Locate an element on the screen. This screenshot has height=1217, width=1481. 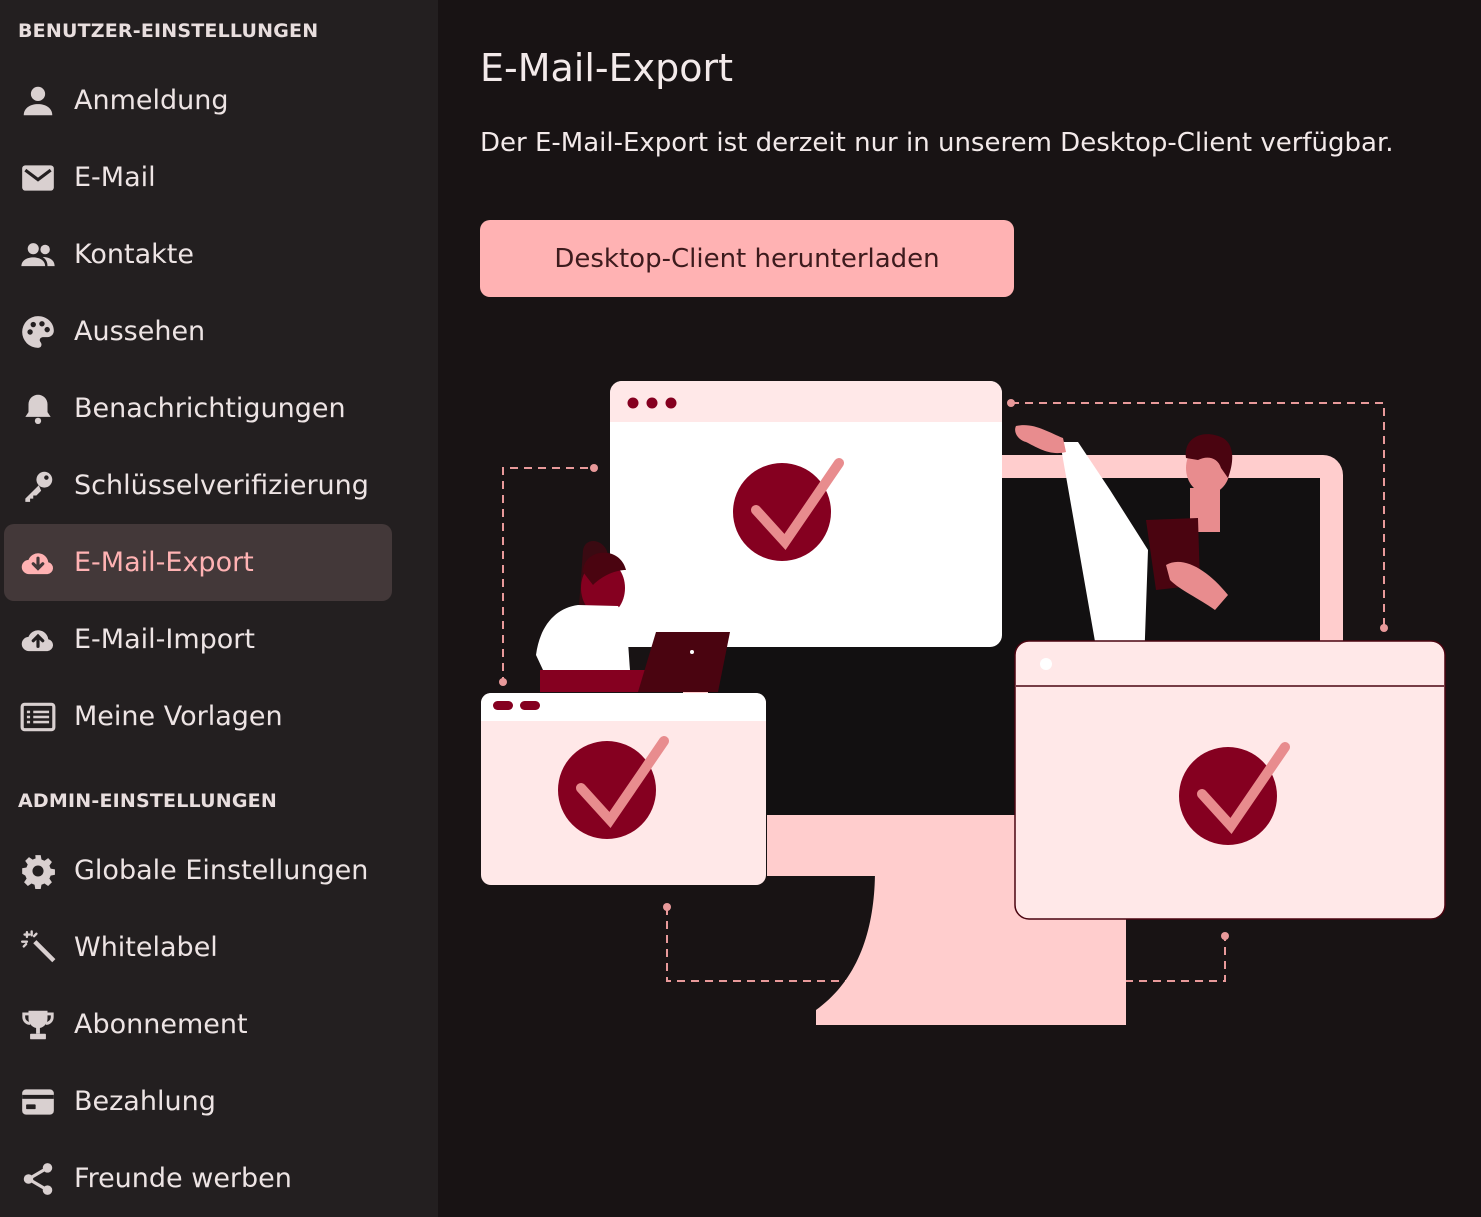
sidebar-item-aussehen: Aussehen is located at coordinates (198, 331).